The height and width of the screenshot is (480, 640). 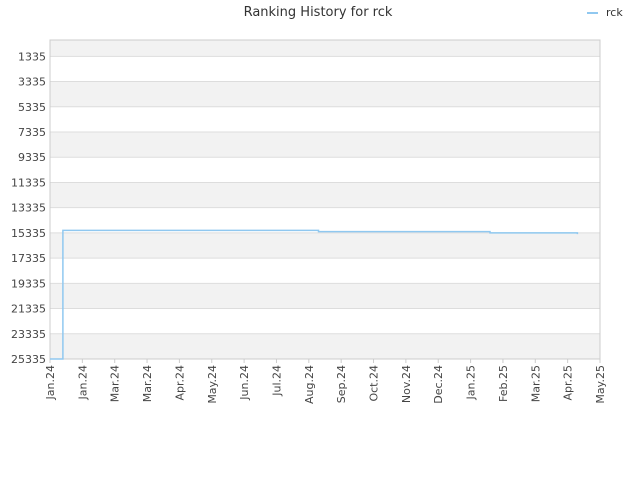 I want to click on x-tick-label: Sep.24, so click(x=341, y=384).